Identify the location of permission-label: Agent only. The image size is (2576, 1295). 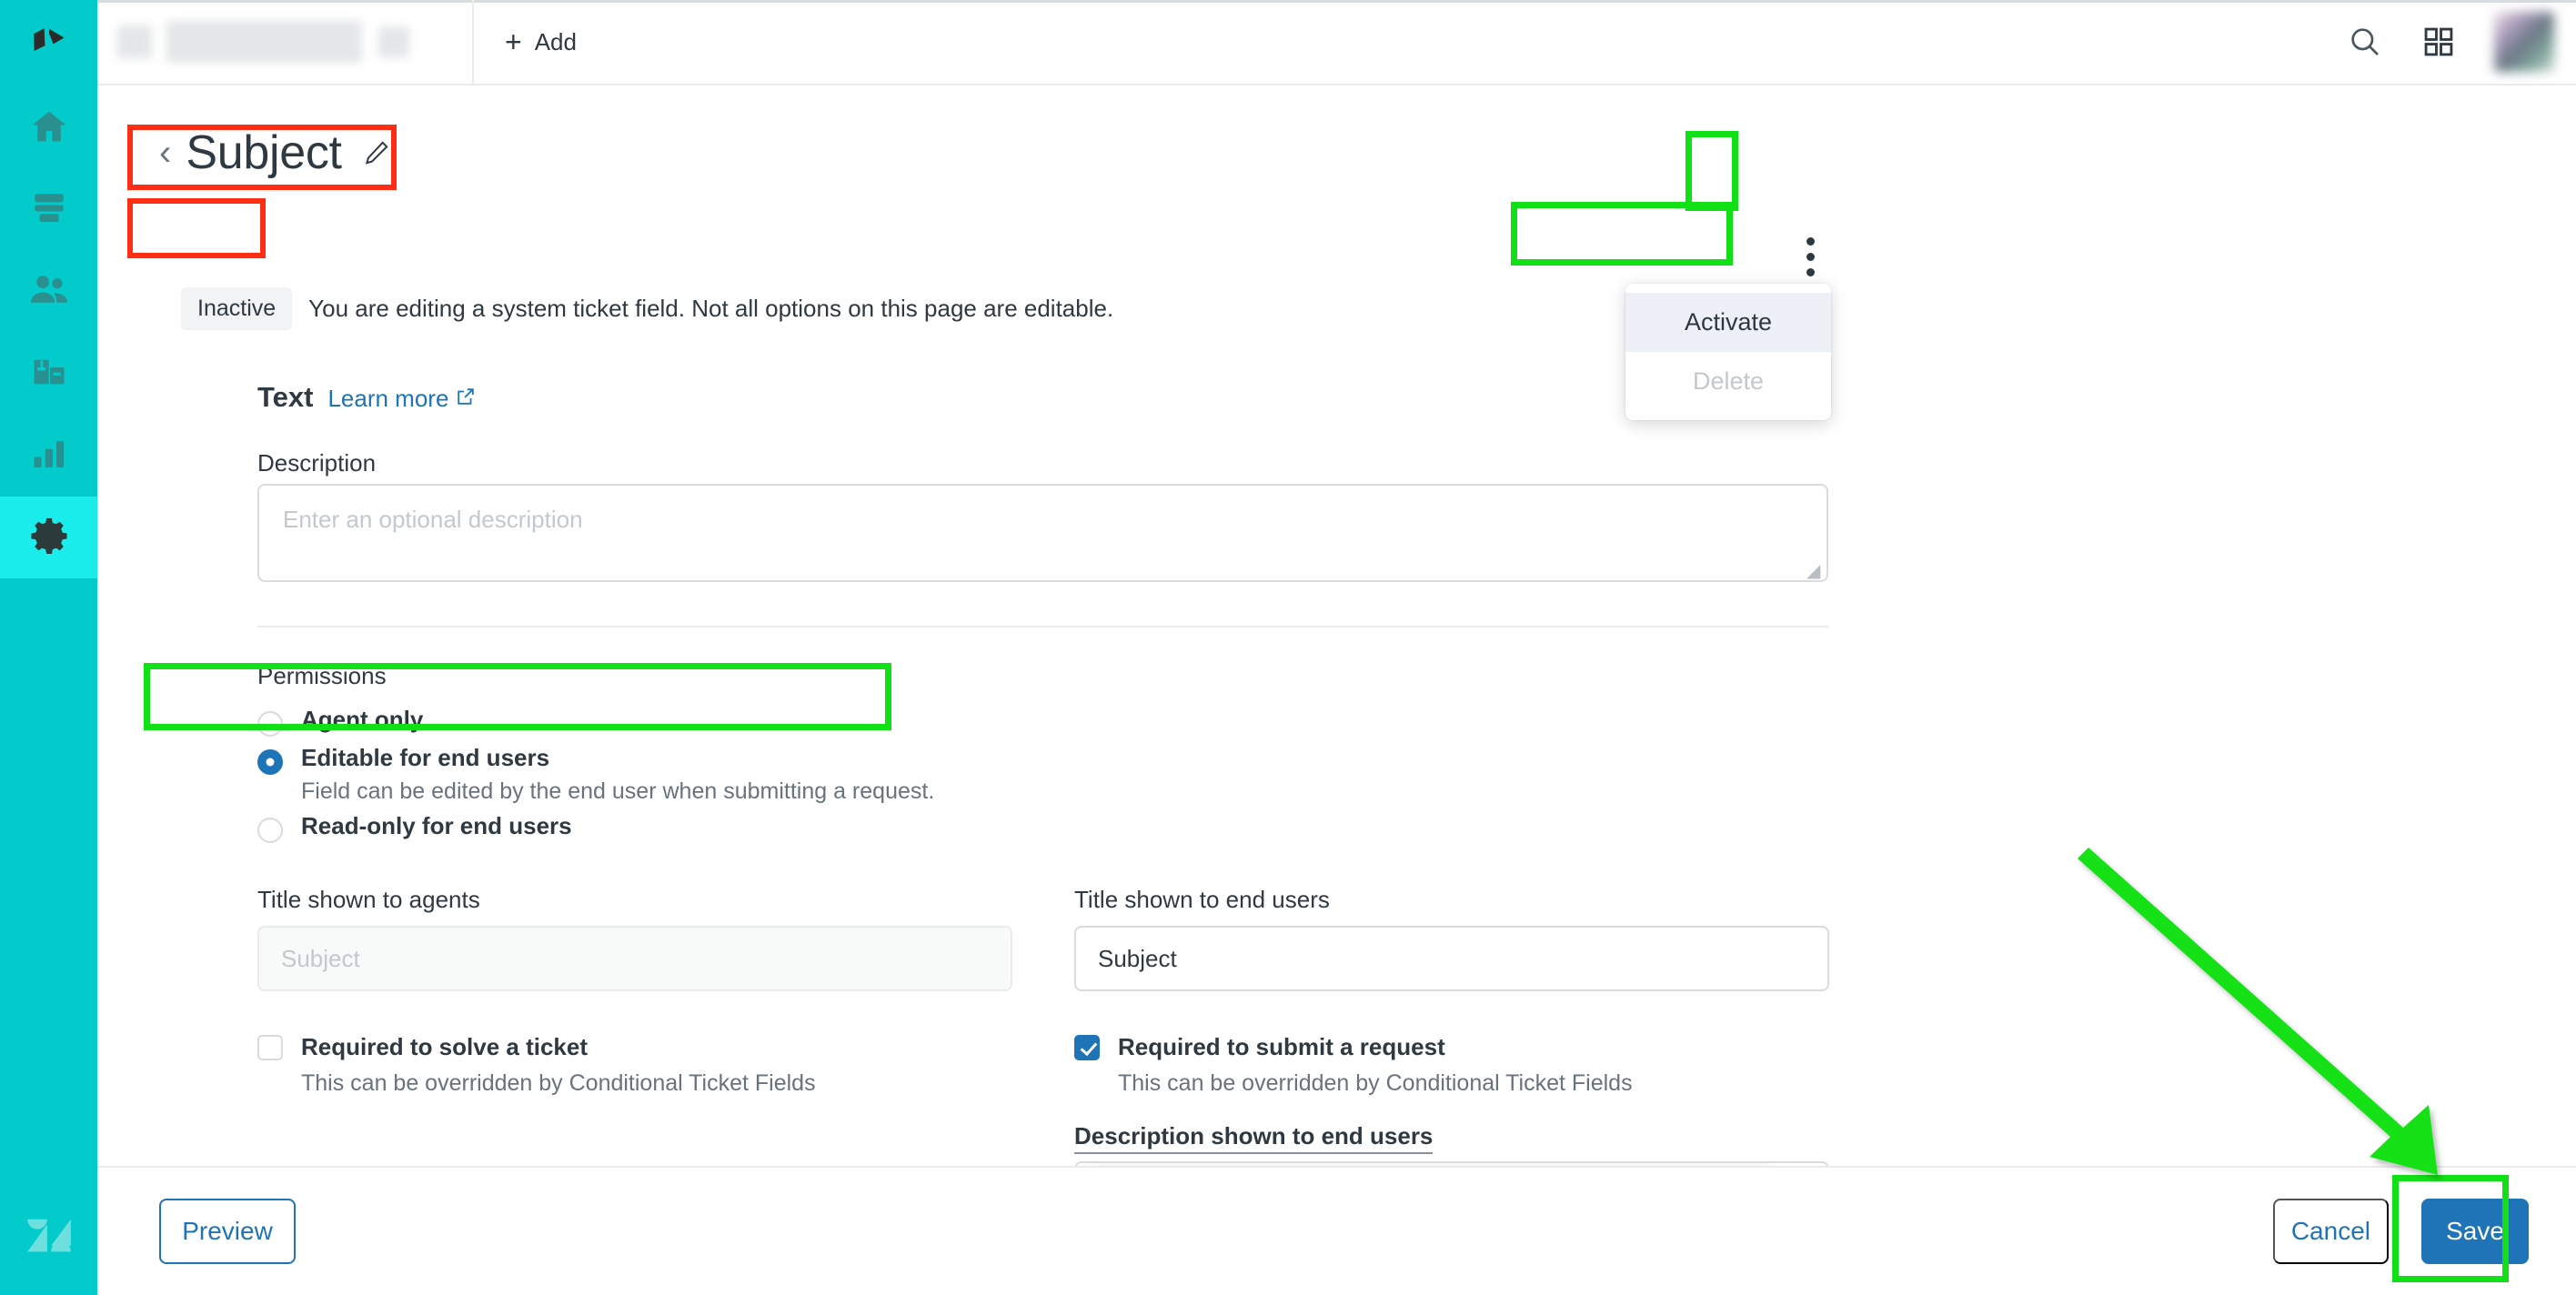
(362, 719).